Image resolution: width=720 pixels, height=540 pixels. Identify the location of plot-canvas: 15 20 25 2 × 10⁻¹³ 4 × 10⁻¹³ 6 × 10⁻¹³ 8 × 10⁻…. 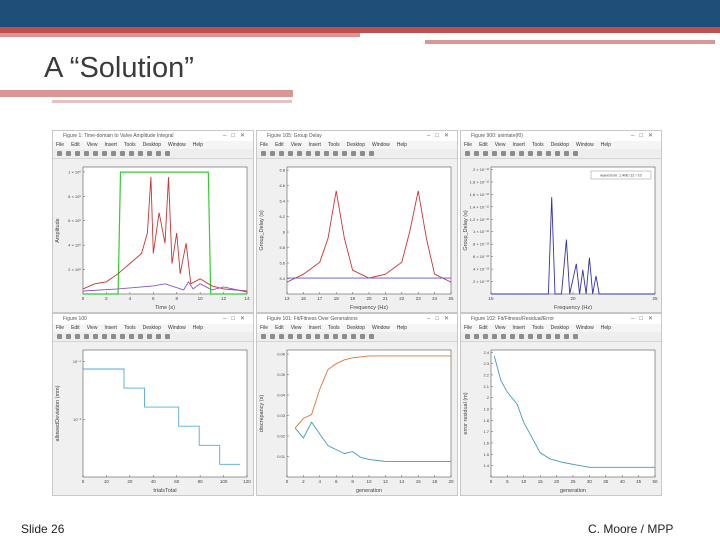
(561, 235).